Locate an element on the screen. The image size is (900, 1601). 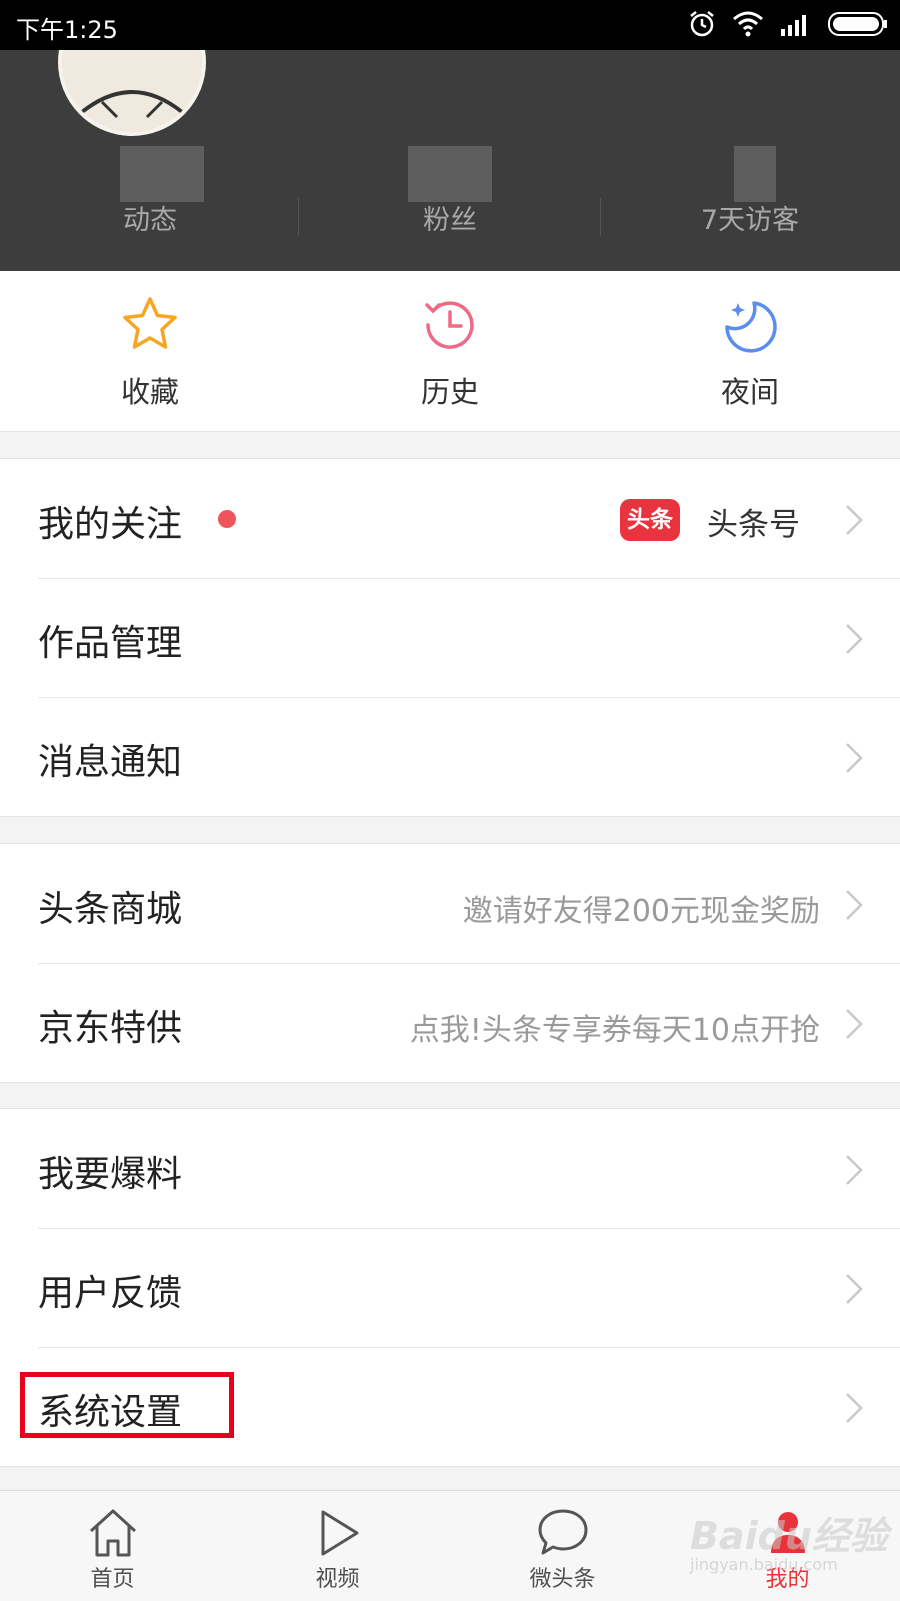
menu-item-following: 我的关注 头条 头条号 is located at coordinates (450, 518).